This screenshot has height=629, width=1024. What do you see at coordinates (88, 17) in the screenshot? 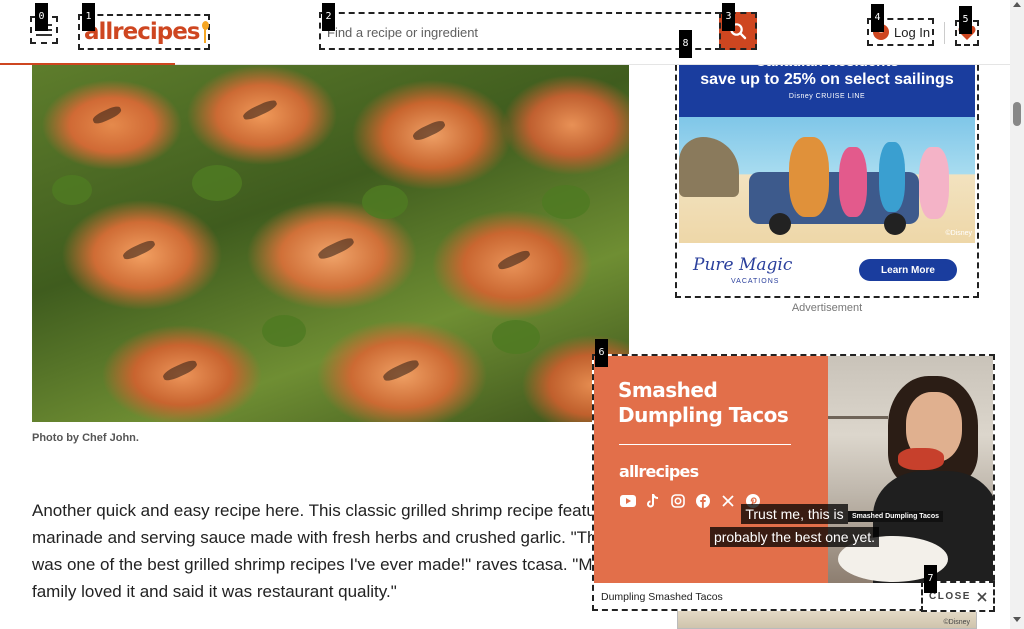
I see `element-label: 1` at bounding box center [88, 17].